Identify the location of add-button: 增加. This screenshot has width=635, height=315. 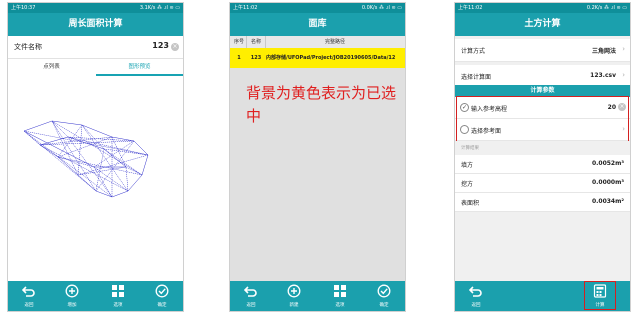
(72, 296).